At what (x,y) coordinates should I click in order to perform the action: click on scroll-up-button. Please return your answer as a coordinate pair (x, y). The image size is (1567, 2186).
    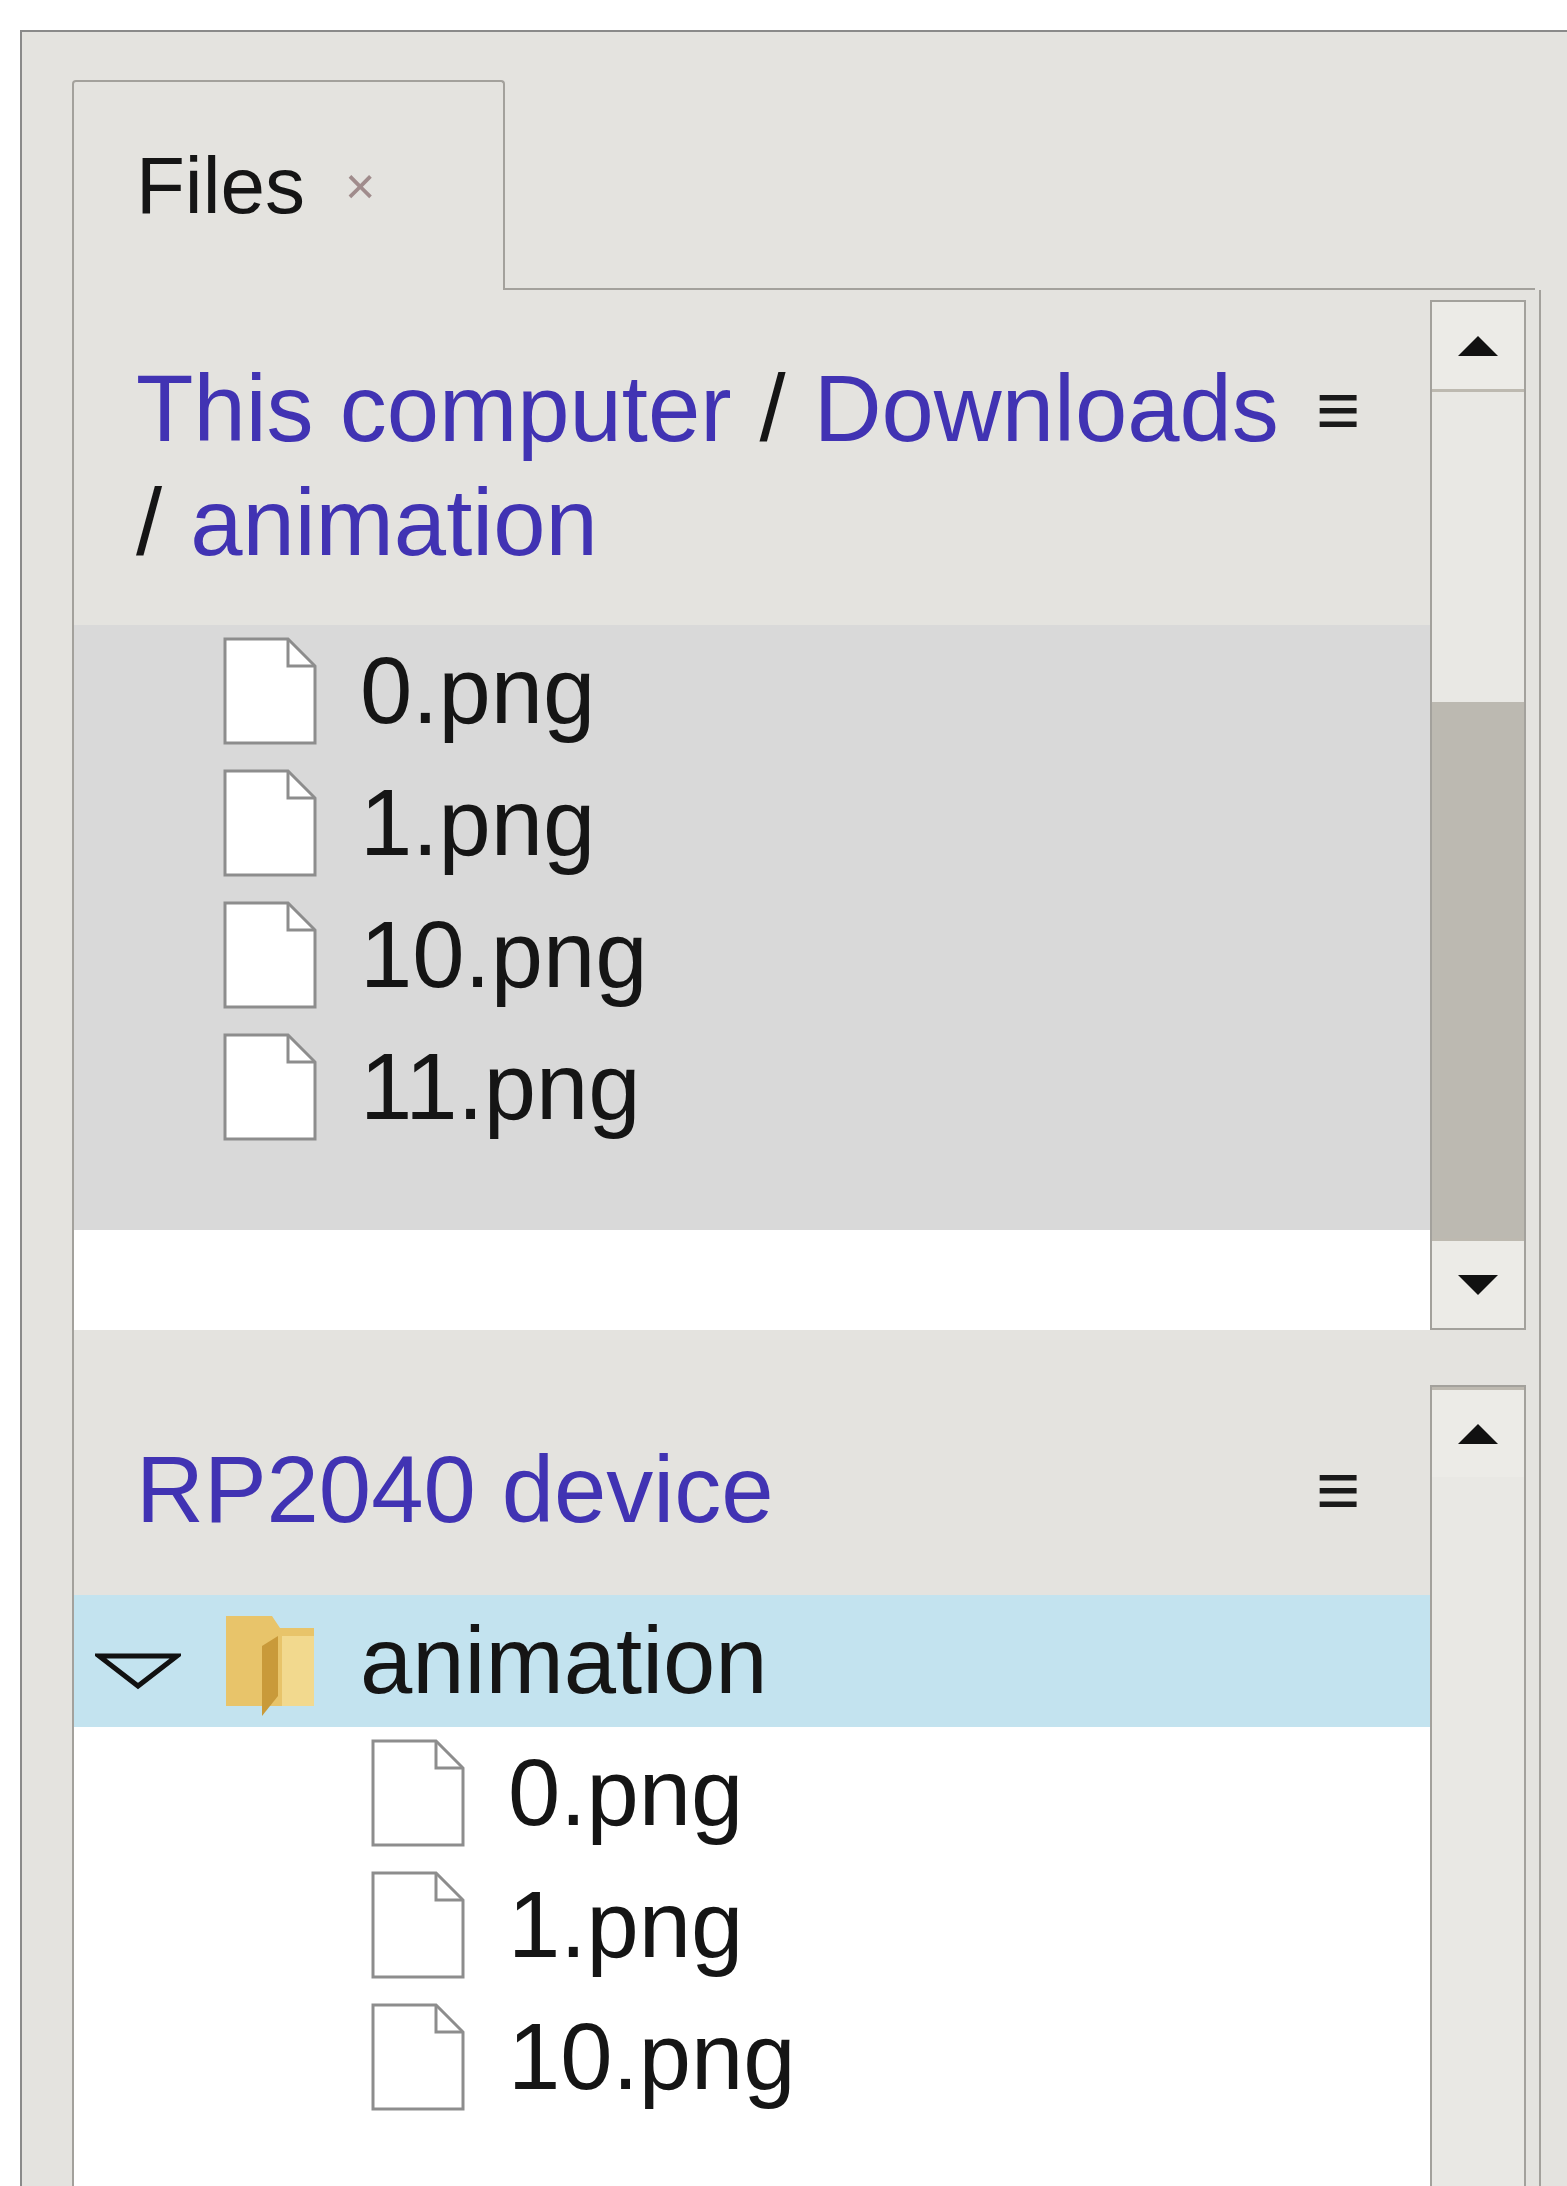
    Looking at the image, I should click on (1478, 347).